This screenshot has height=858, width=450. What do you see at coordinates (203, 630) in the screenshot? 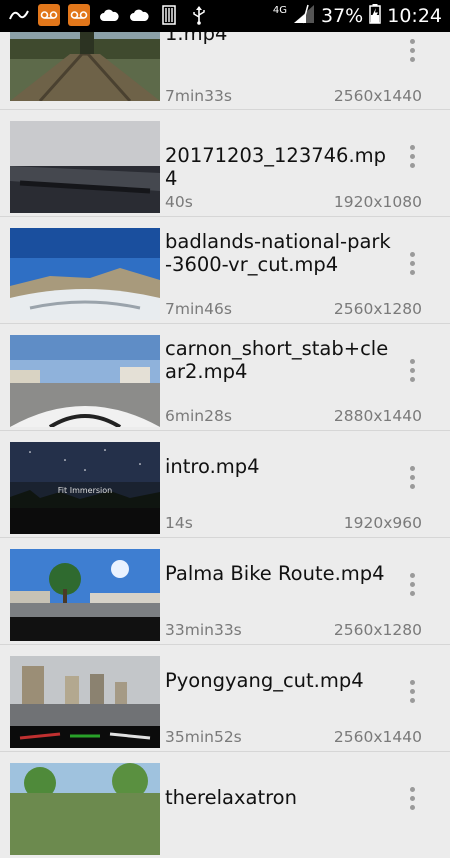
I see `video-duration: 33min33s` at bounding box center [203, 630].